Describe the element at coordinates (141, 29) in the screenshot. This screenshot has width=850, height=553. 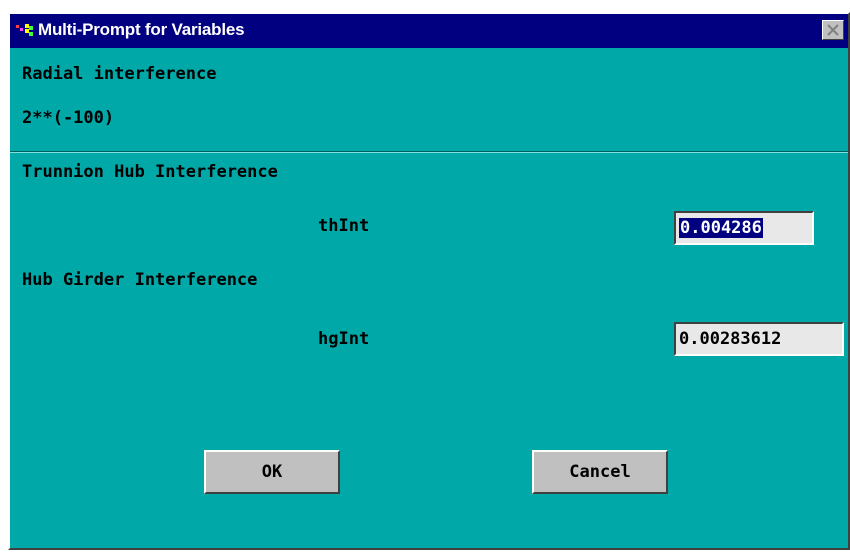
I see `window-title: Multi-Prompt for Variables` at that location.